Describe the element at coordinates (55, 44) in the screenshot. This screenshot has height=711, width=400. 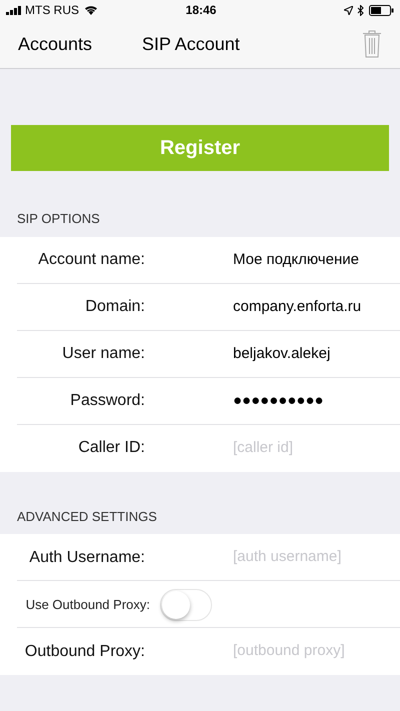
I see `back-button: Accounts` at that location.